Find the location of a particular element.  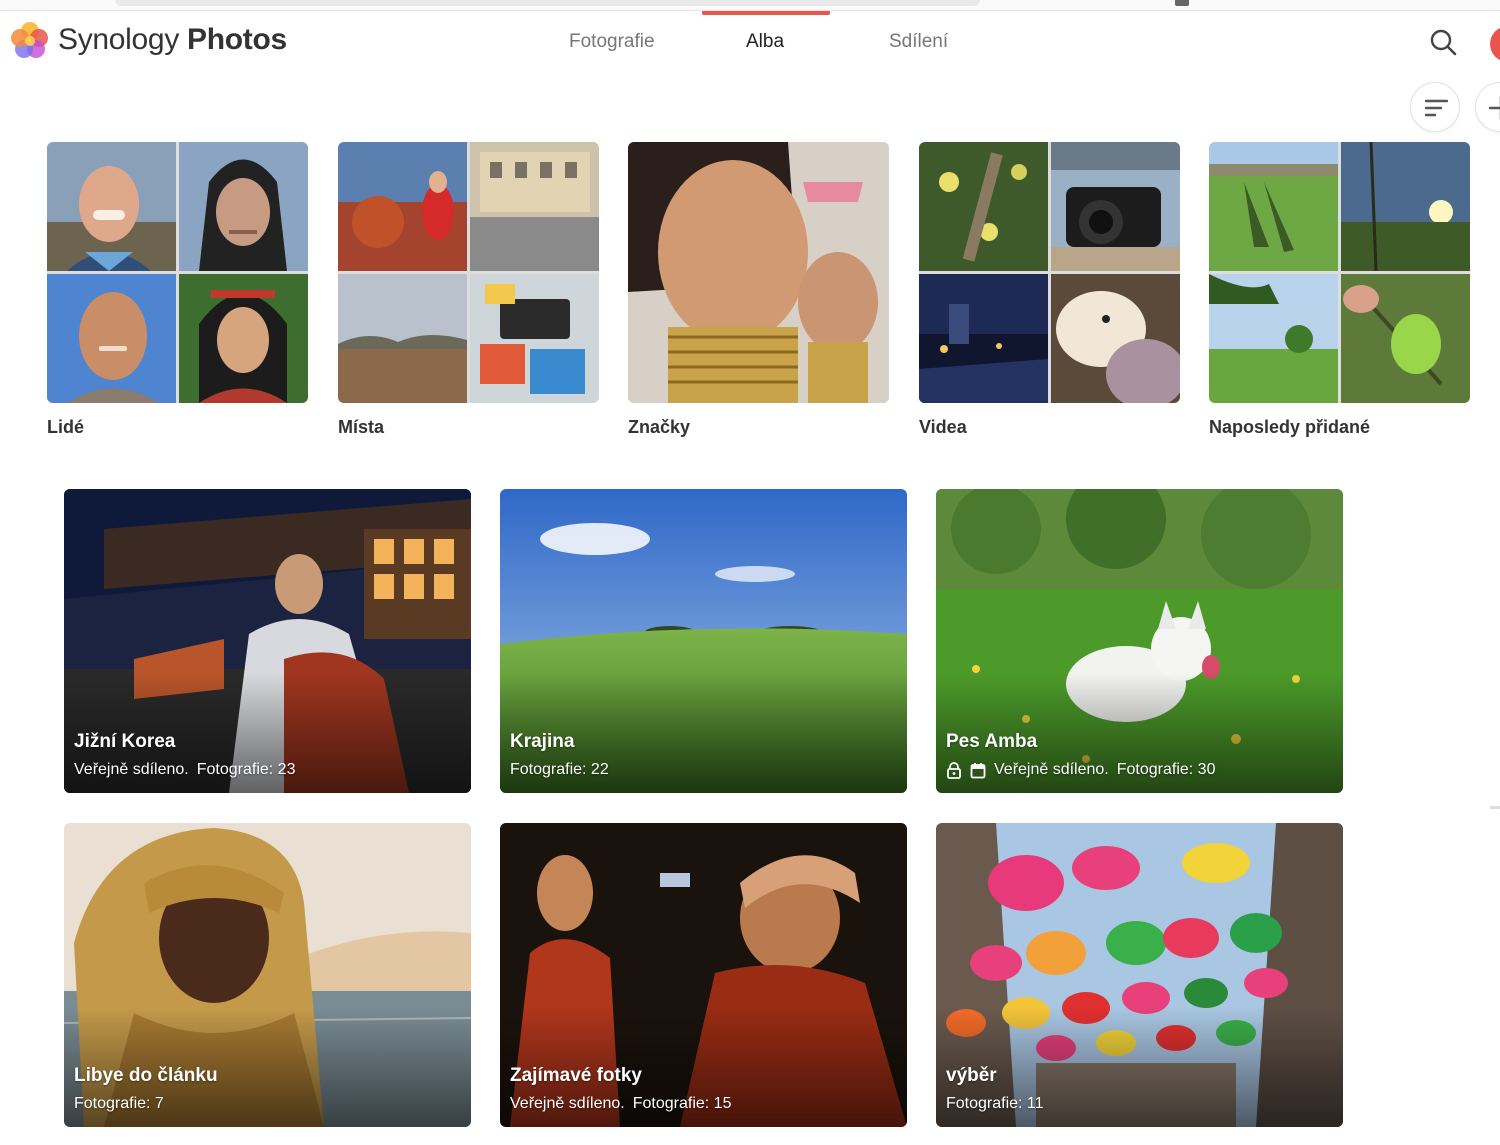

album-title: Pes Amba is located at coordinates (992, 741).